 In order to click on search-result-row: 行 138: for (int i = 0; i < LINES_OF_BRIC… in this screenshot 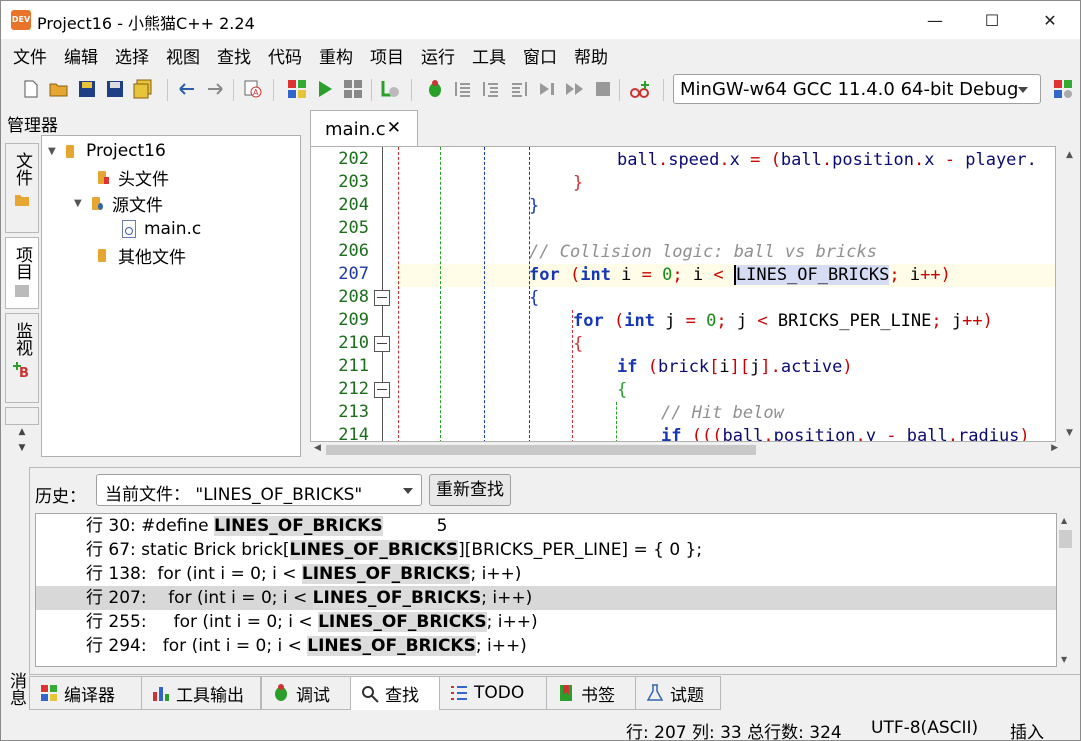, I will do `click(546, 574)`.